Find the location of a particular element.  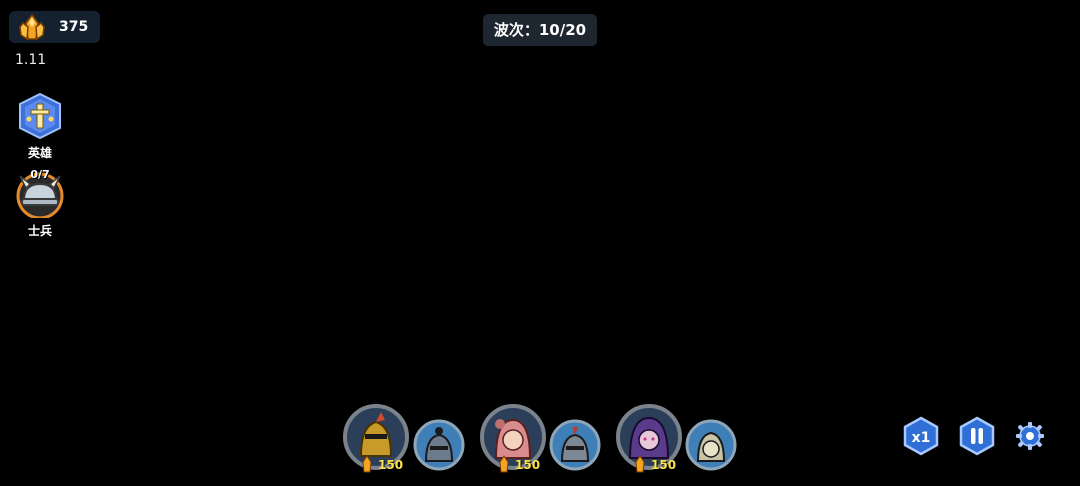

resource-amount: 375 is located at coordinates (74, 27).